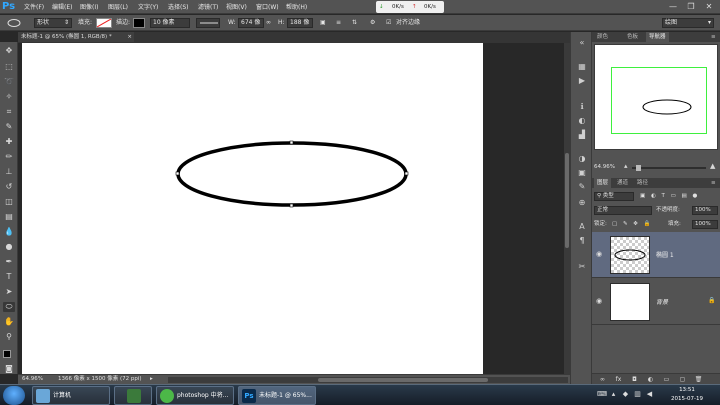  I want to click on height-input: 188 像, so click(300, 23).